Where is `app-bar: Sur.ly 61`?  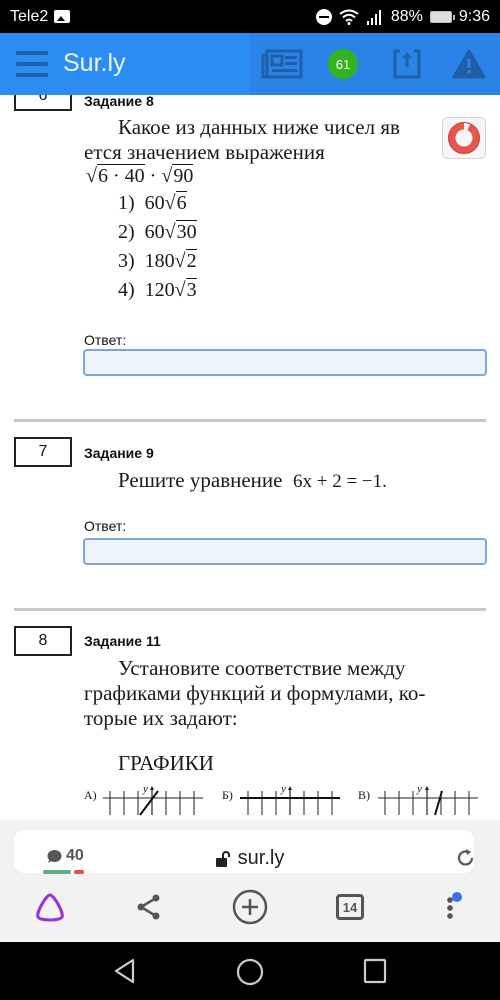
app-bar: Sur.ly 61 is located at coordinates (250, 64).